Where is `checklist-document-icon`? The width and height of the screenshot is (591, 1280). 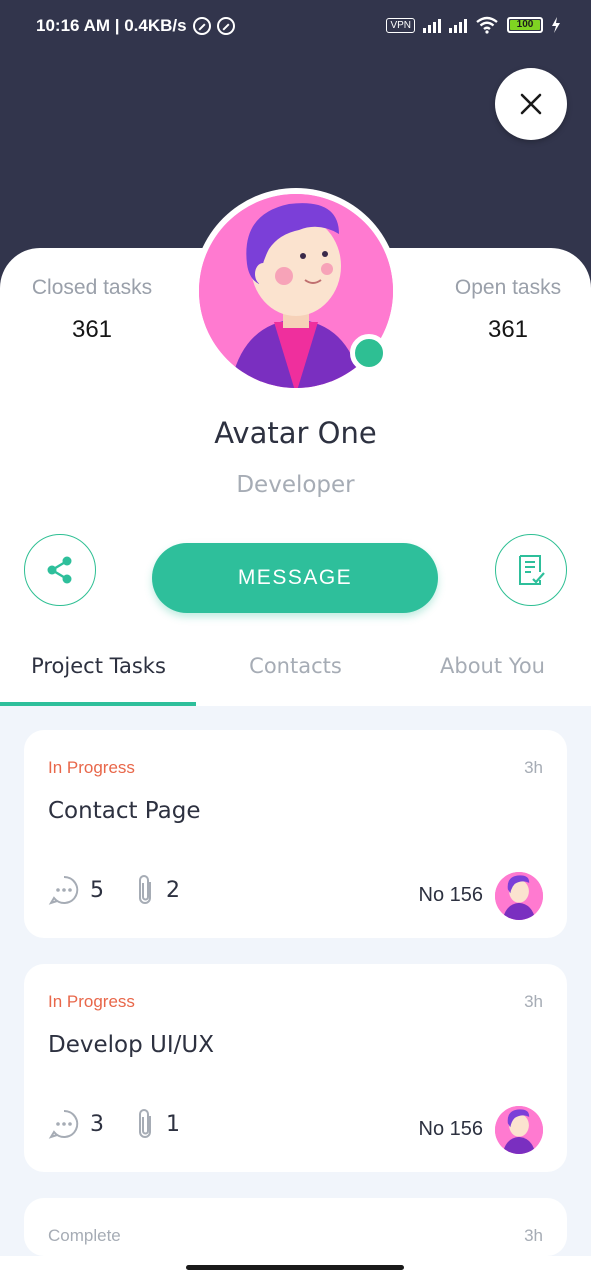
checklist-document-icon is located at coordinates (532, 570).